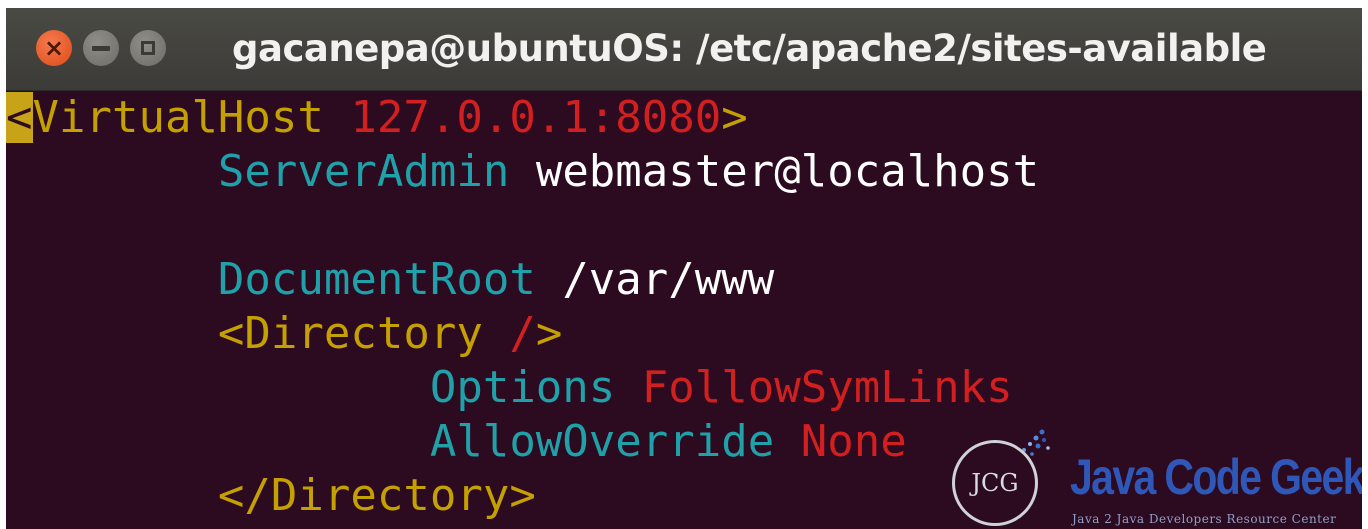 The image size is (1368, 529). Describe the element at coordinates (363, 171) in the screenshot. I see `directive-serveradmin: ServerAdmin` at that location.